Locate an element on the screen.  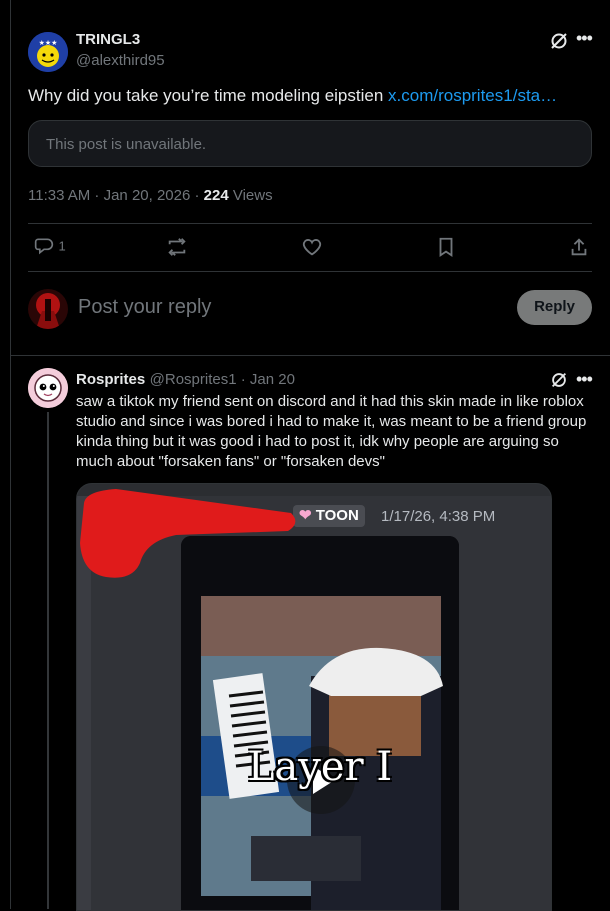
redaction-mark is located at coordinates (188, 533).